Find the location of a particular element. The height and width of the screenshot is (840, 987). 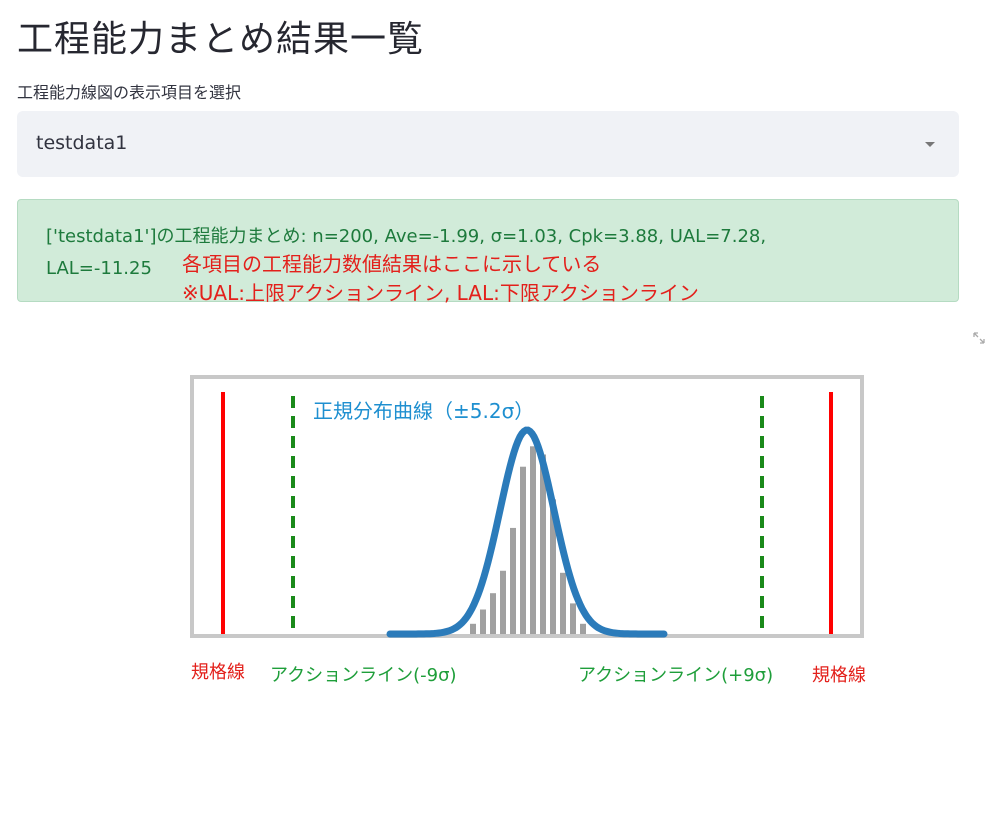

curve-label: 正規分布曲線（±5.2σ） is located at coordinates (424, 411).